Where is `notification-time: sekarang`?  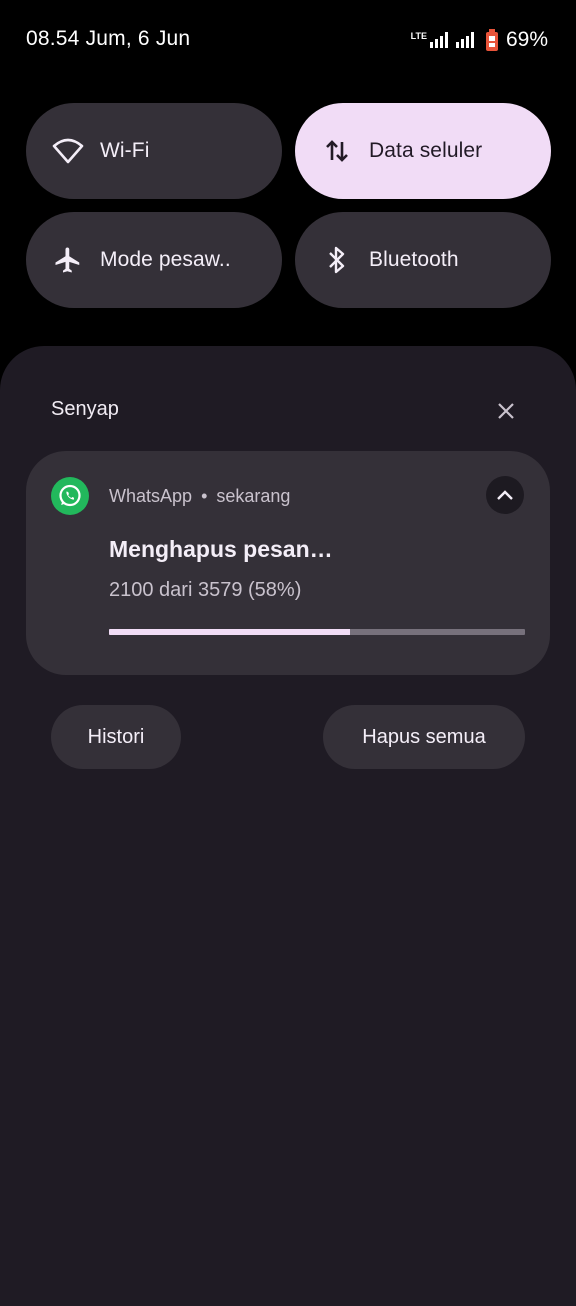 notification-time: sekarang is located at coordinates (253, 496).